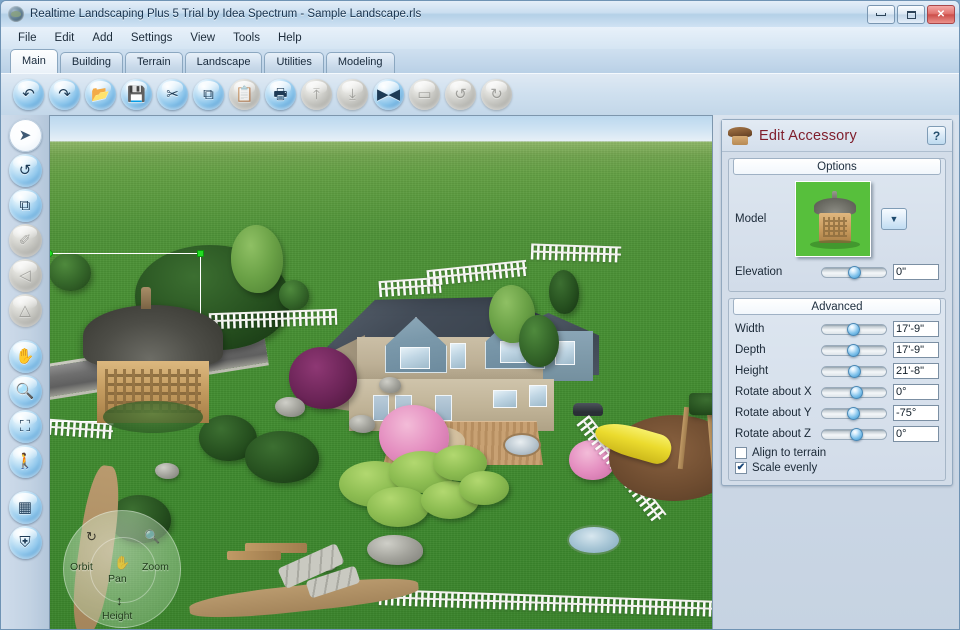 This screenshot has height=630, width=960. Describe the element at coordinates (522, 445) in the screenshot. I see `hot-tub` at that location.